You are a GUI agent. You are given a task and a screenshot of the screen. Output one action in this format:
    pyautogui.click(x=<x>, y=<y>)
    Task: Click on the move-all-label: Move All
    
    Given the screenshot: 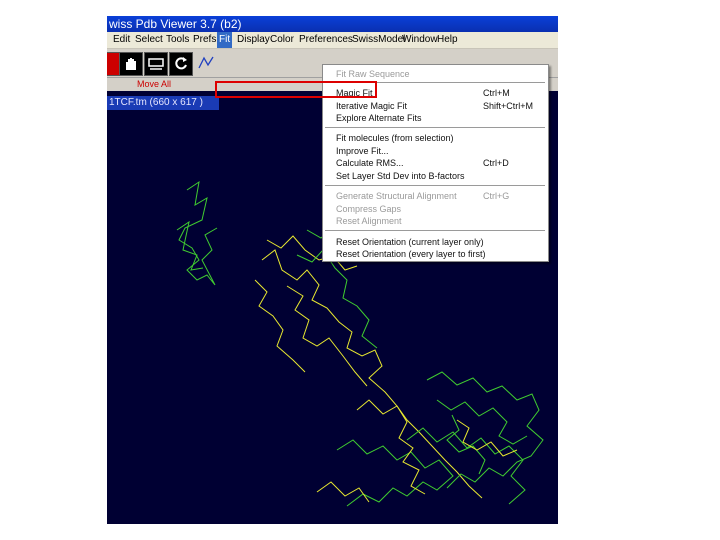 What is the action you would take?
    pyautogui.click(x=154, y=84)
    